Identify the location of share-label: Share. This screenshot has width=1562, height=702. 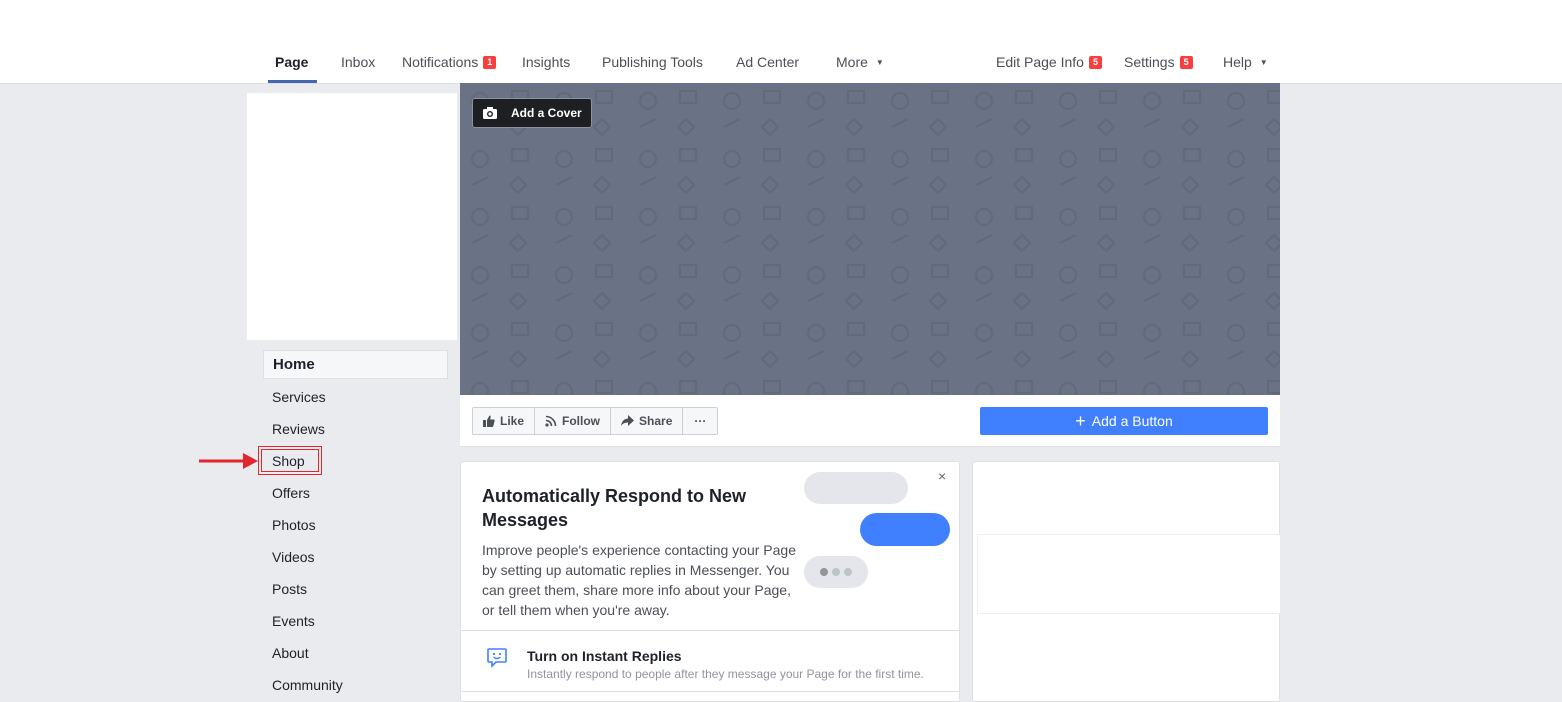
(656, 421).